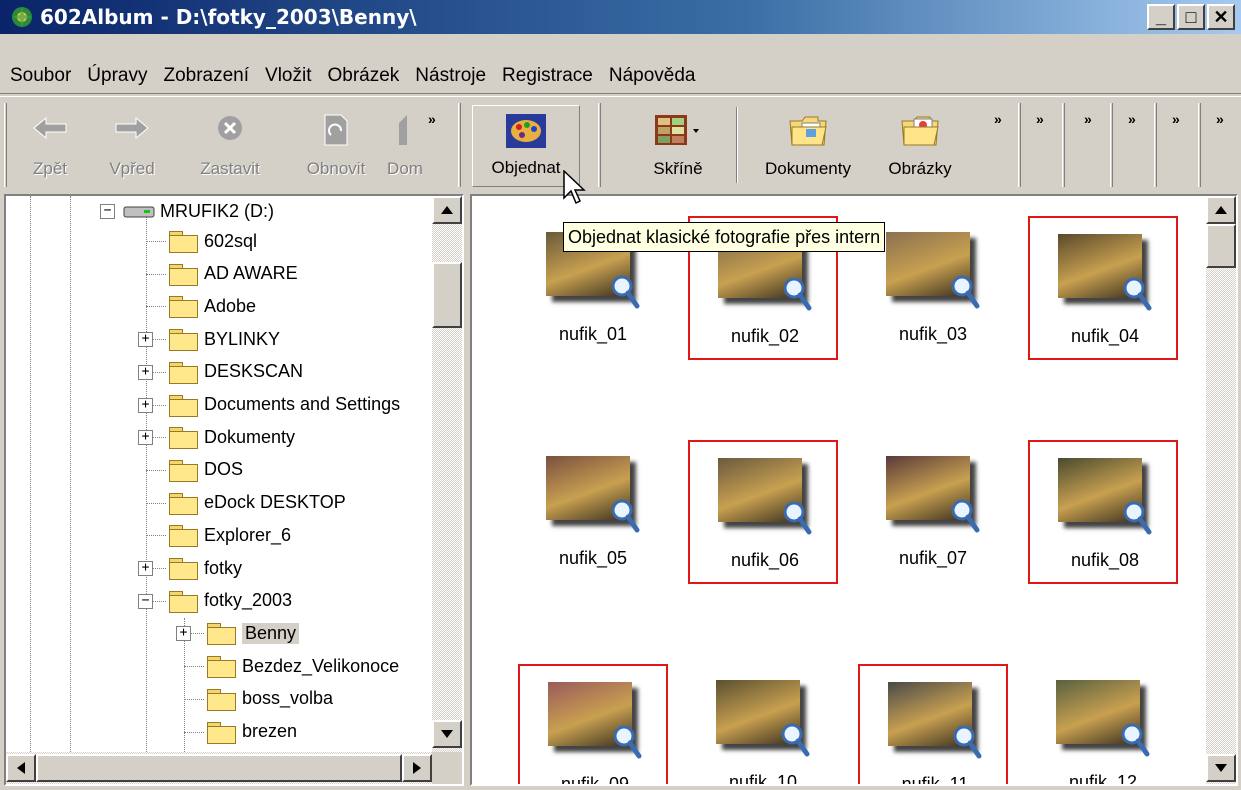 The width and height of the screenshot is (1241, 790). Describe the element at coordinates (1221, 490) in the screenshot. I see `thumbs-vertical-scrollbar` at that location.